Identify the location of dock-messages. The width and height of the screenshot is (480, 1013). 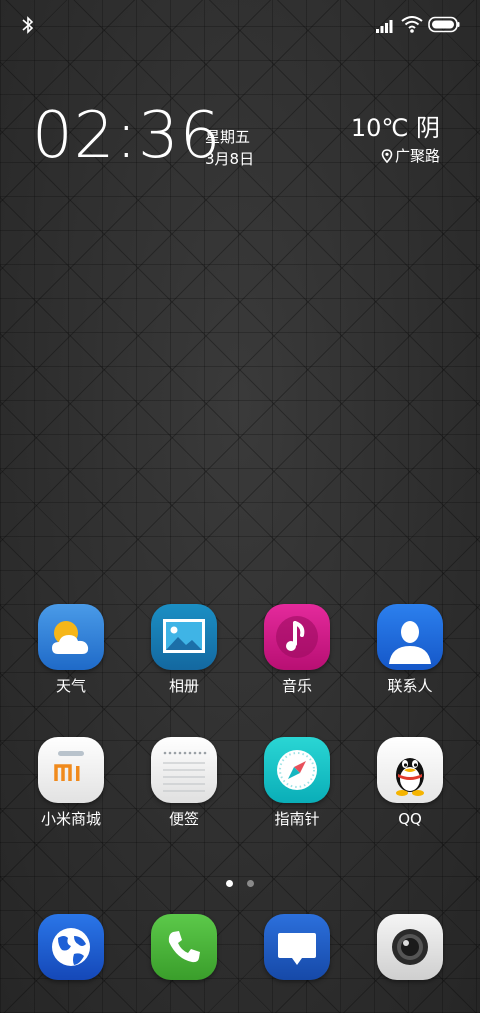
(297, 947).